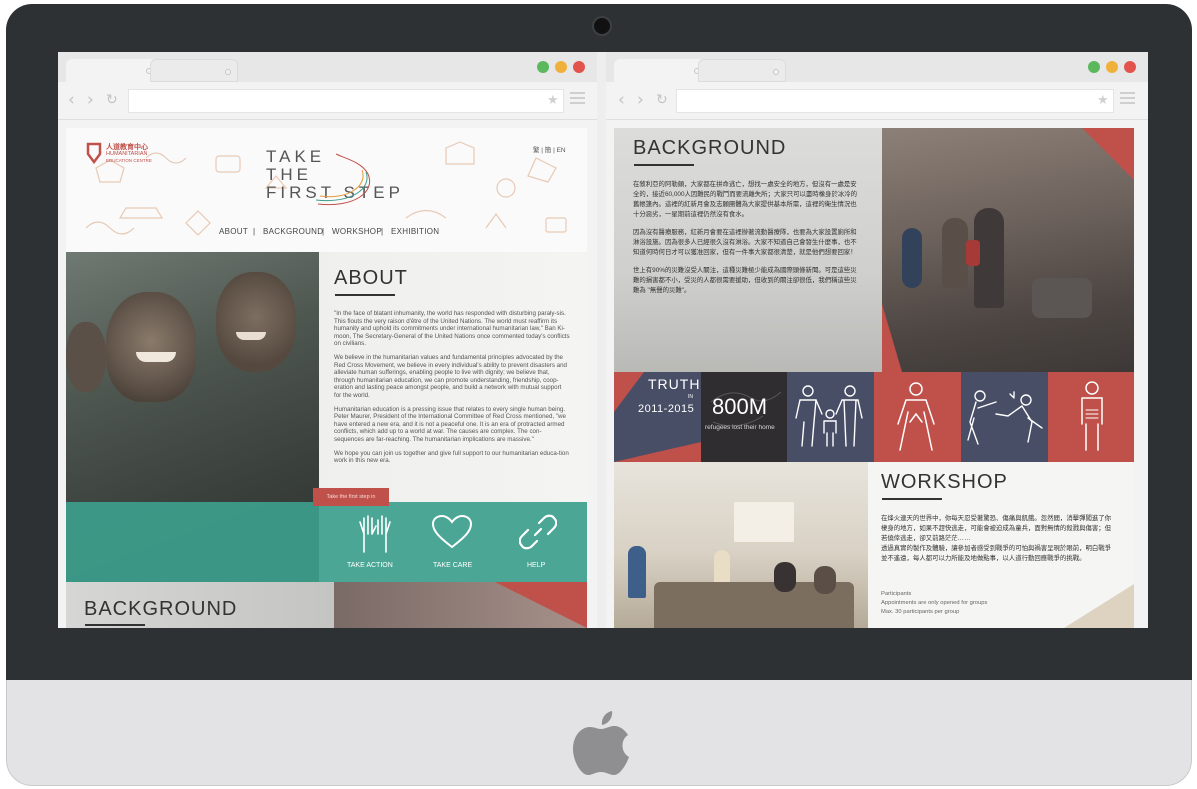 Image resolution: width=1197 pixels, height=789 pixels. I want to click on background-heading: BACKGROUND, so click(710, 148).